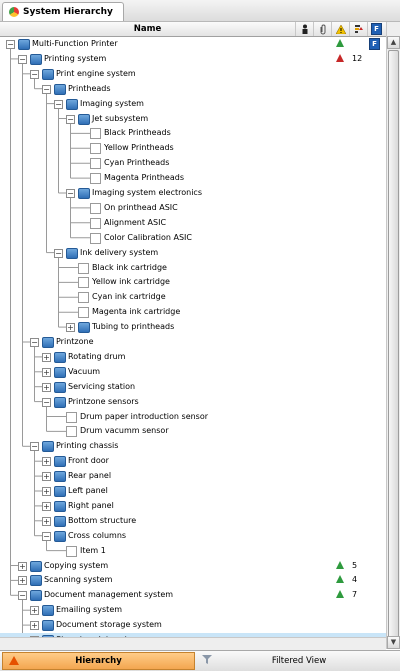  I want to click on tree-row: − Cross columns, so click(193, 536).